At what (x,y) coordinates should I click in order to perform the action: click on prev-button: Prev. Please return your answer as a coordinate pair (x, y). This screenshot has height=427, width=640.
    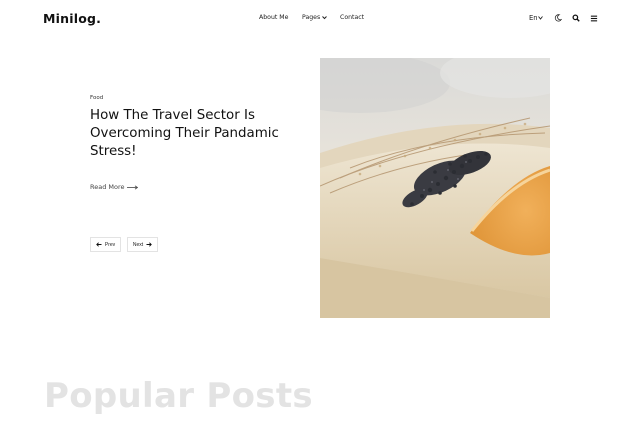
    Looking at the image, I should click on (105, 244).